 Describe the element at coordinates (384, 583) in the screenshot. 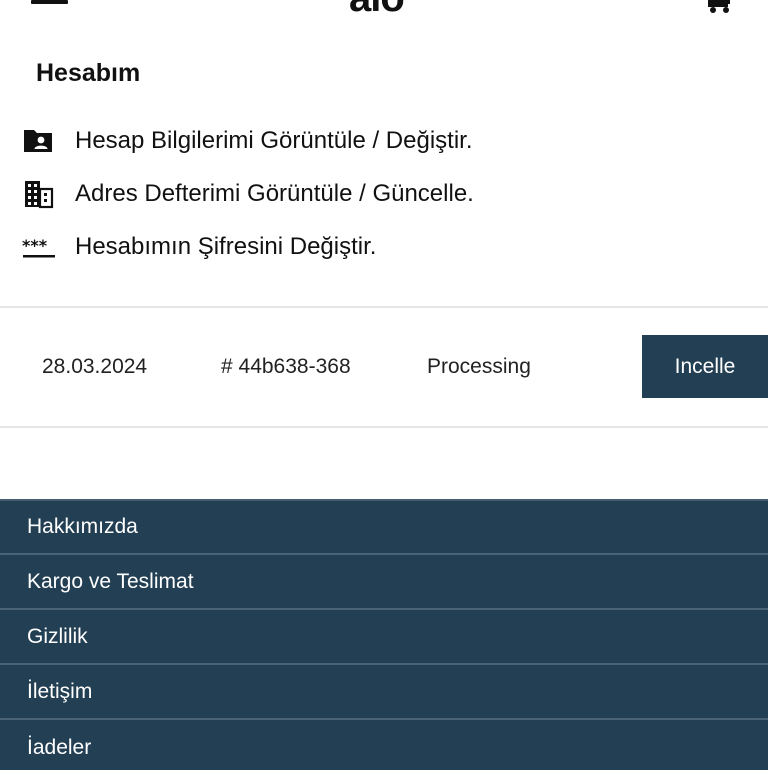

I see `footer-link-shipping: Kargo ve Teslimat` at that location.